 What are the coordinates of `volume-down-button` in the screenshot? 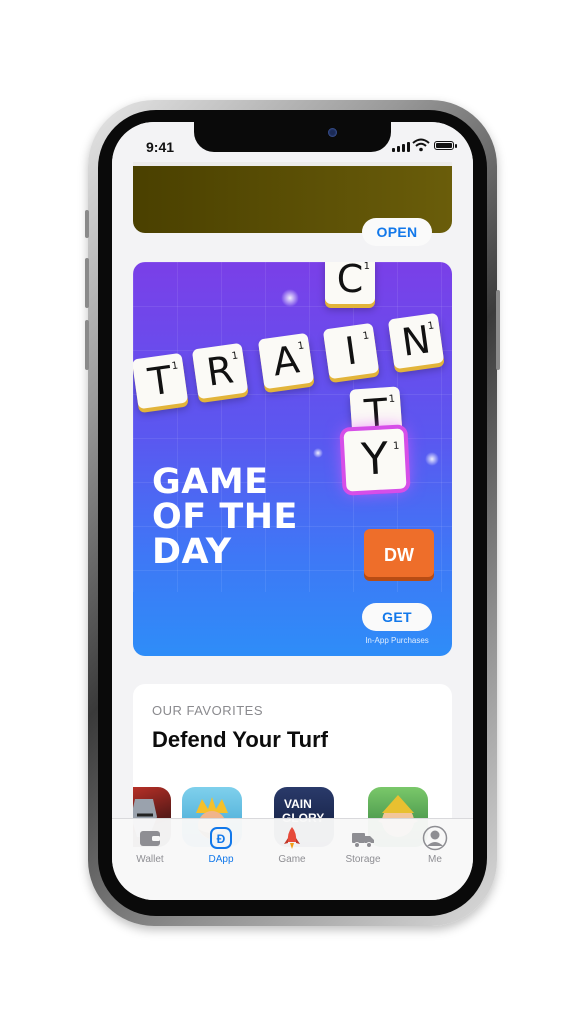 It's located at (87, 345).